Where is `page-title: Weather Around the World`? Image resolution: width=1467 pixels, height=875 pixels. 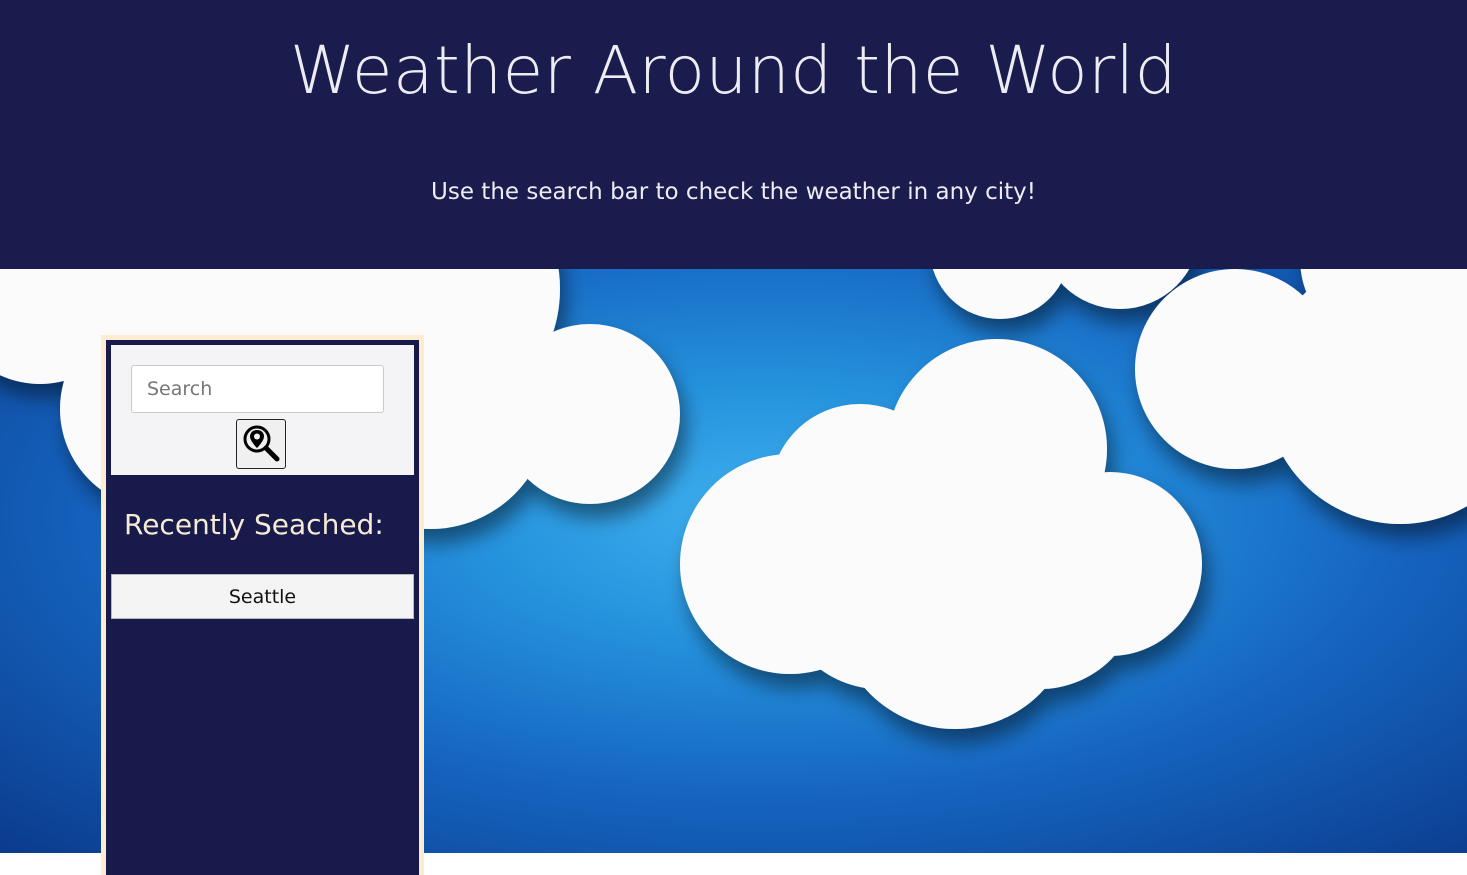 page-title: Weather Around the World is located at coordinates (733, 70).